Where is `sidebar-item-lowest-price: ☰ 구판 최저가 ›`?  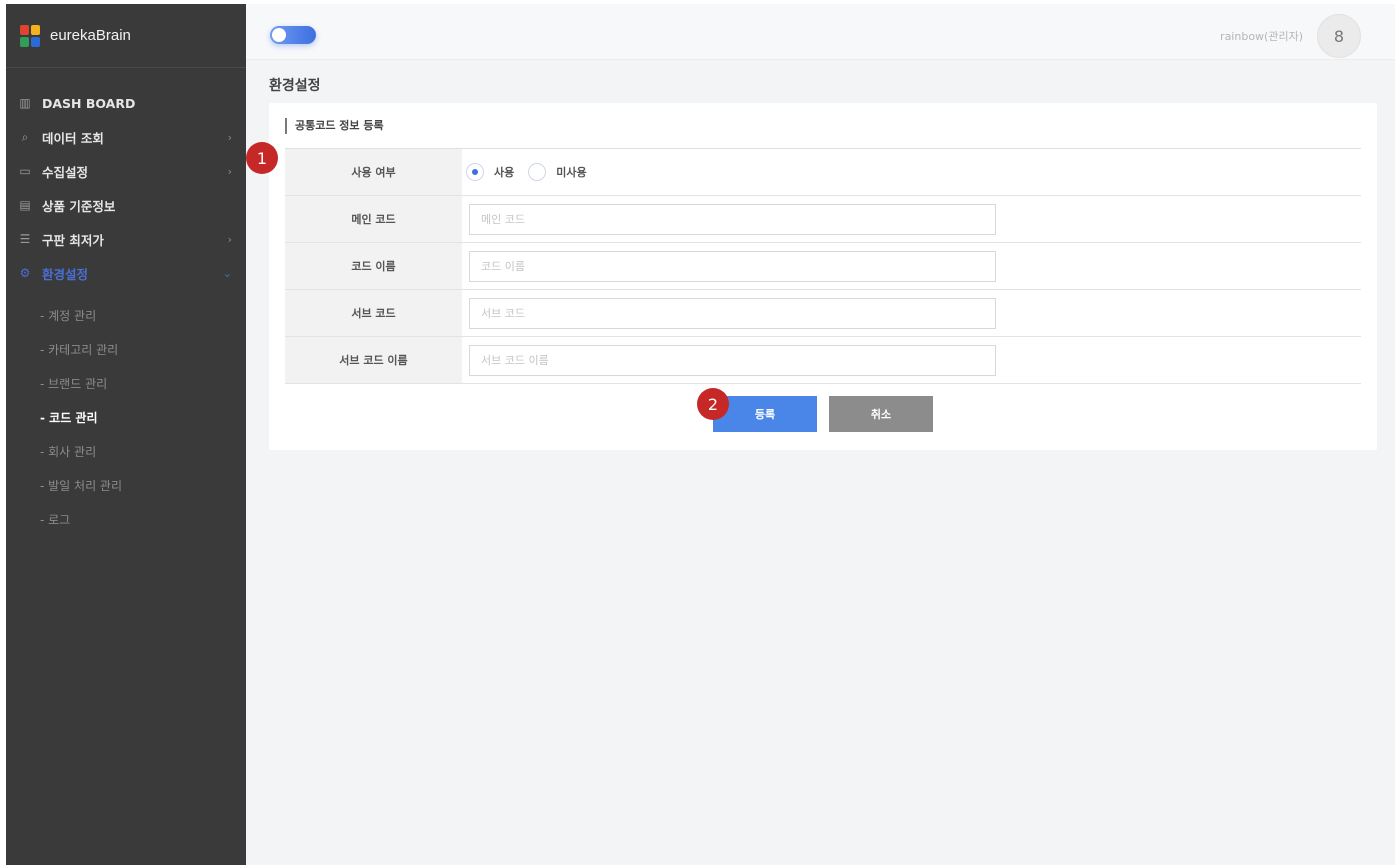
sidebar-item-lowest-price: ☰ 구판 최저가 › is located at coordinates (126, 239).